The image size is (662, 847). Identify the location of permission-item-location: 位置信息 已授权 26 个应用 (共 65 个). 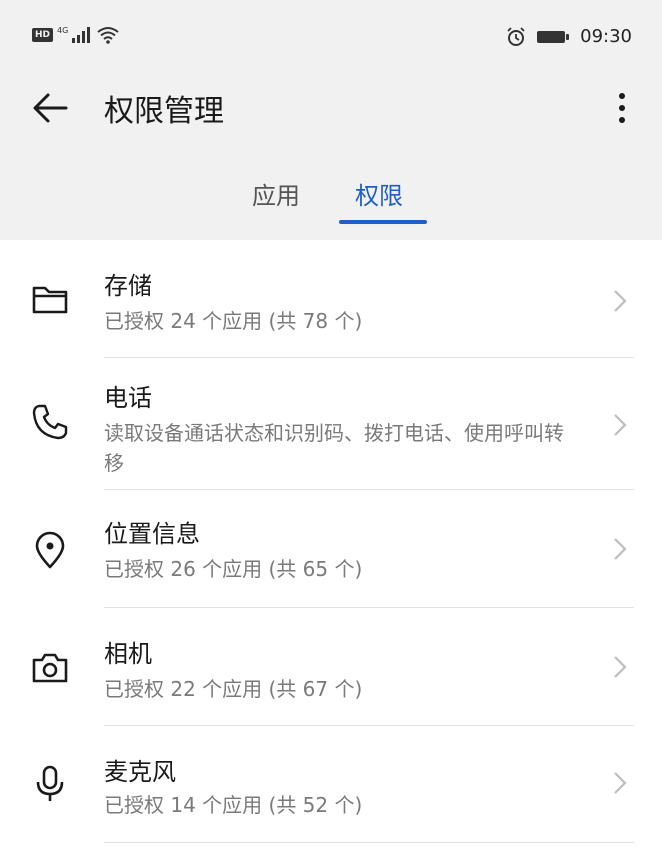
(331, 549).